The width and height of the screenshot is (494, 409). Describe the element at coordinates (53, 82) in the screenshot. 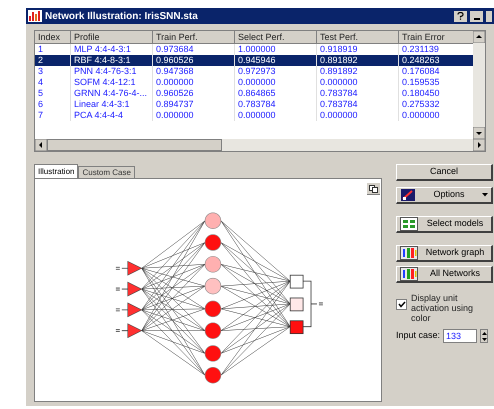

I see `table-cell: 4` at that location.